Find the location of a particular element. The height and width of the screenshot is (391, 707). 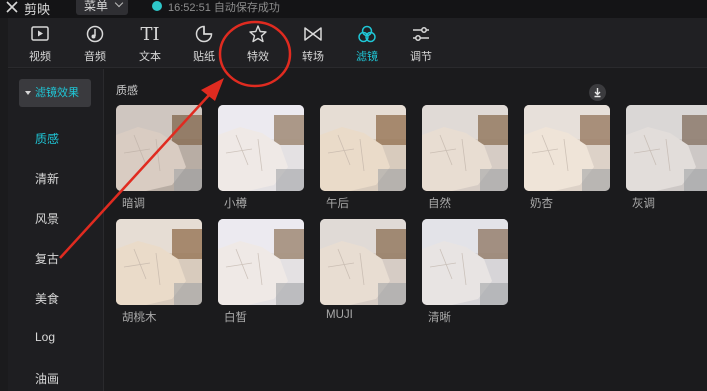

filter-effects-label: 滤镜效果 is located at coordinates (57, 93).